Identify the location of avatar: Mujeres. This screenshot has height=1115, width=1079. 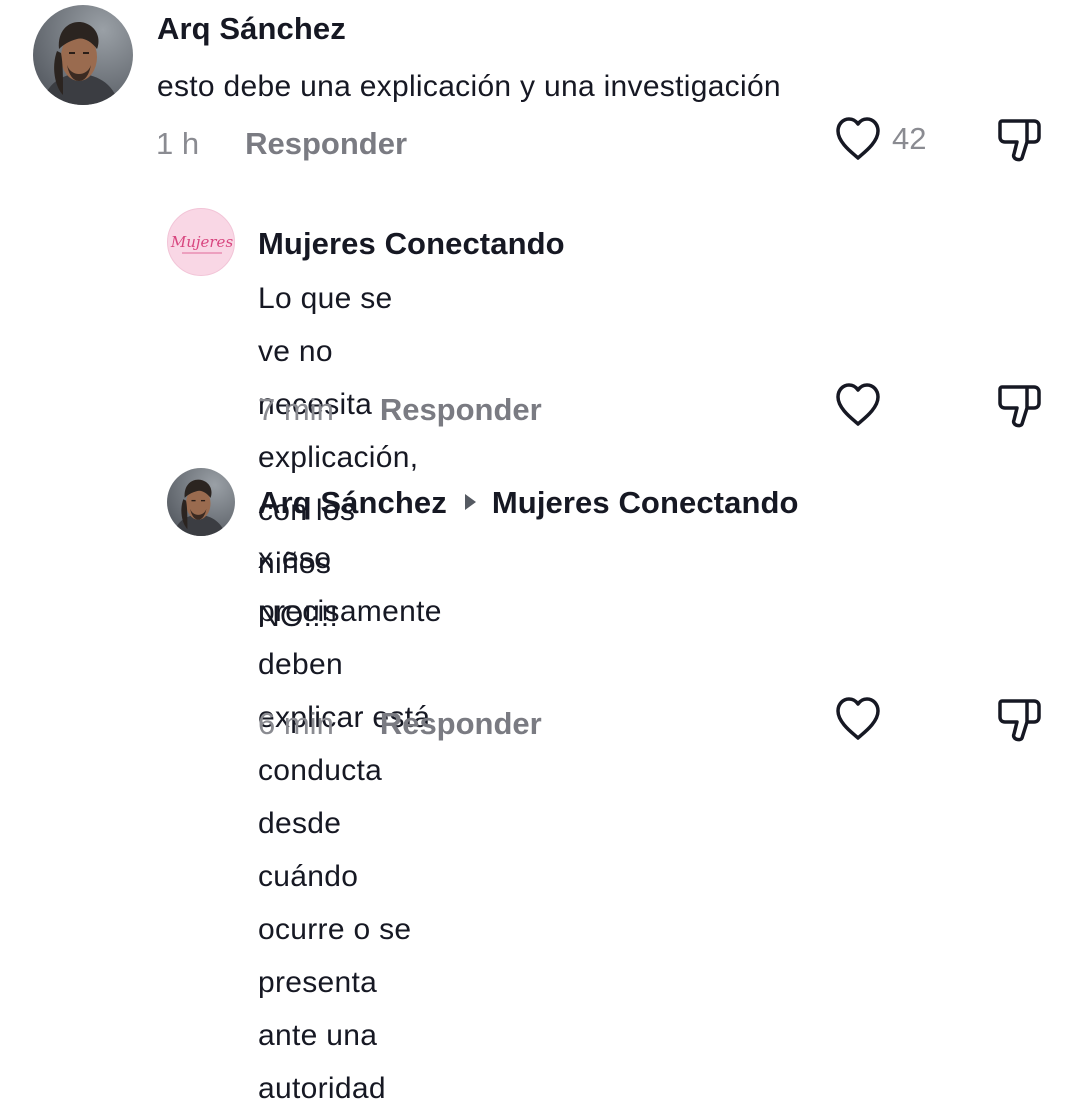
(201, 242).